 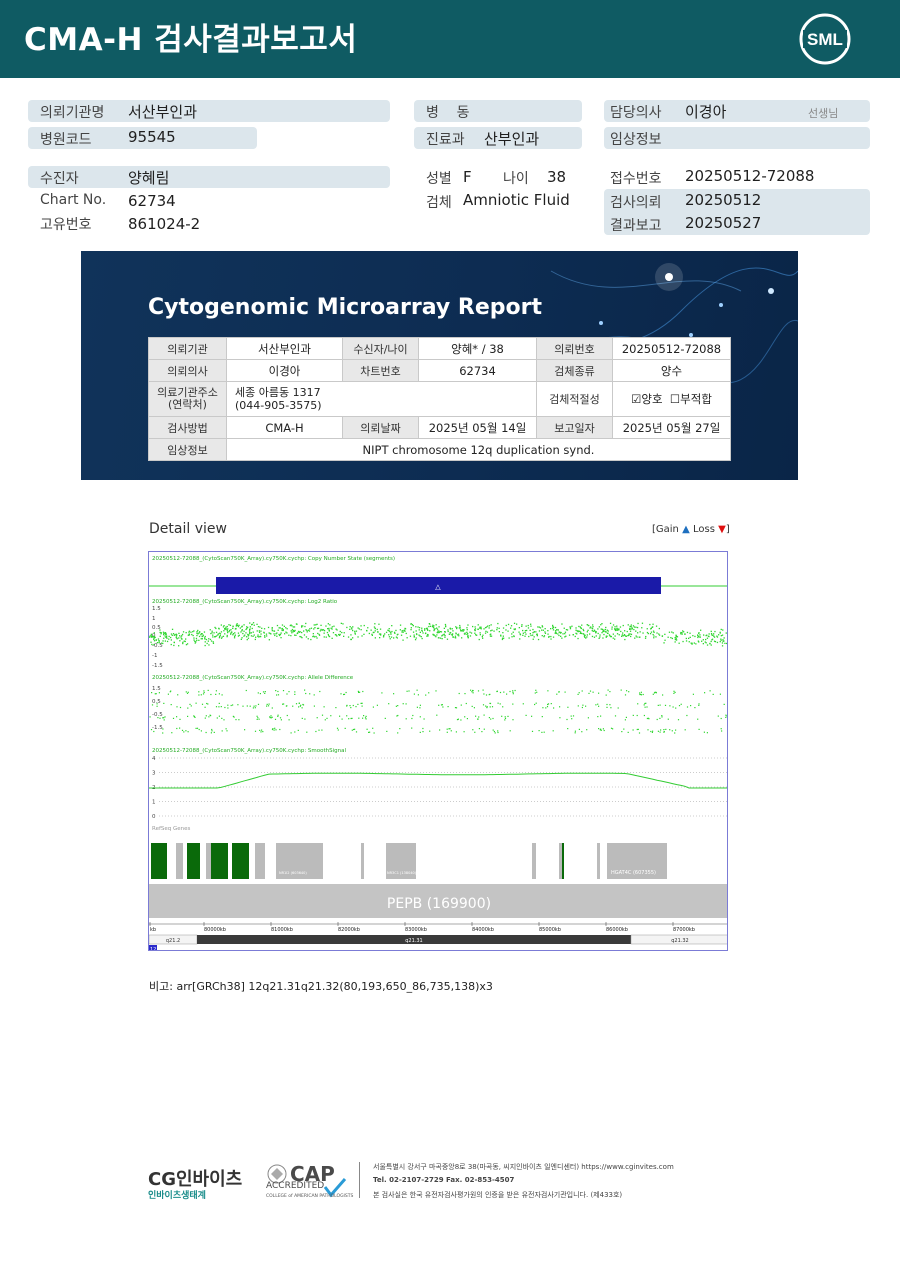 I want to click on adequacy-cell: ☑양호 ☐부적합, so click(x=671, y=399).